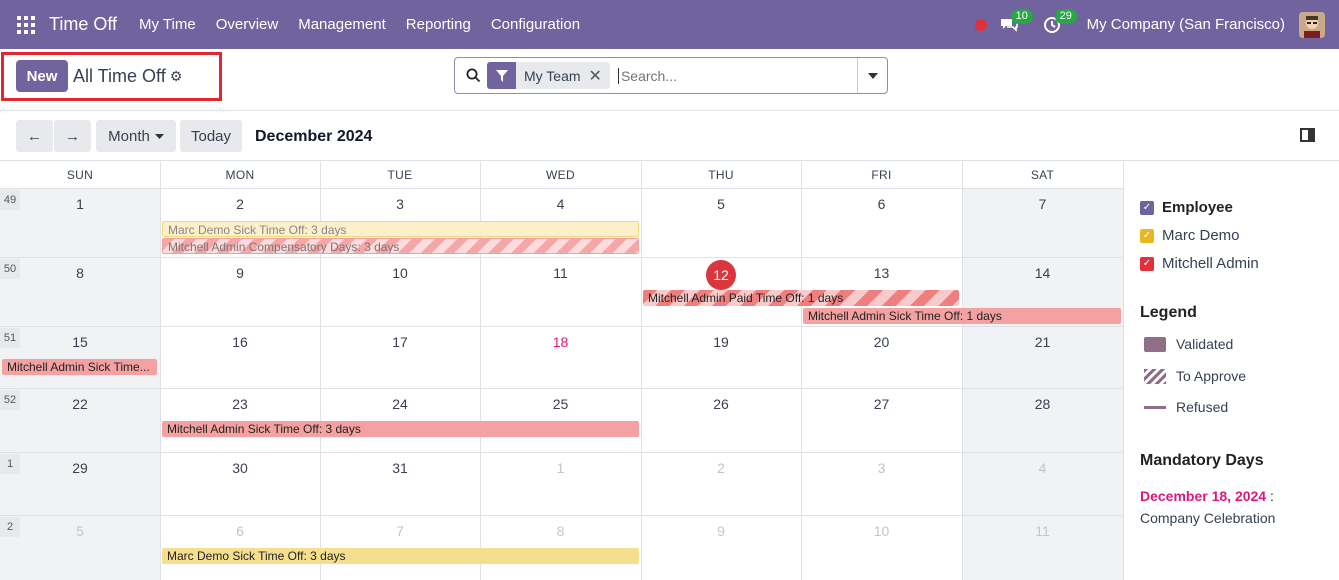  I want to click on new-button: New, so click(42, 76).